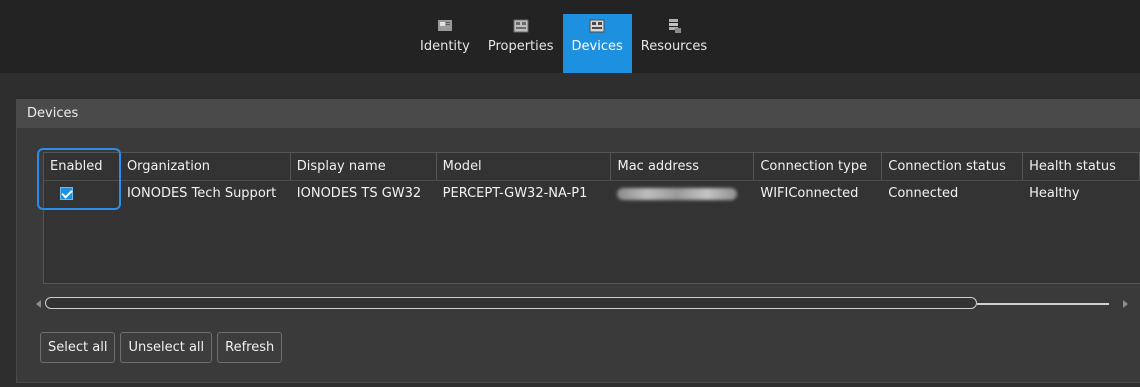 The width and height of the screenshot is (1140, 387). I want to click on select-all-button: Select all, so click(78, 347).